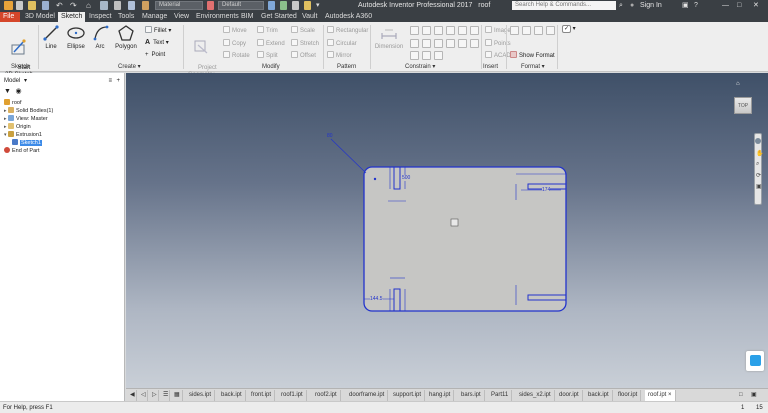  What do you see at coordinates (438, 43) in the screenshot?
I see `tangent-constraint-icon` at bounding box center [438, 43].